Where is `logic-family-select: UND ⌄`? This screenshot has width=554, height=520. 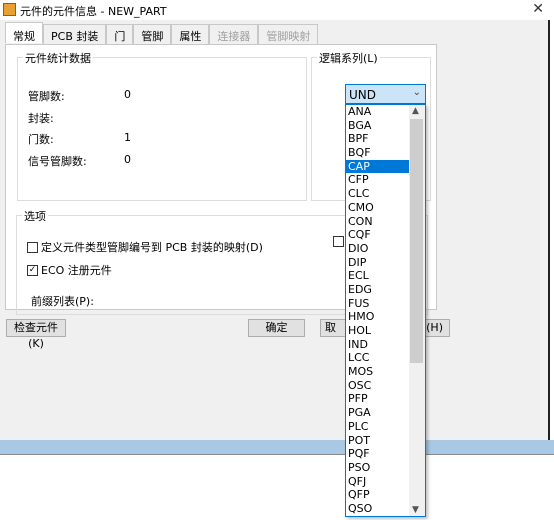
logic-family-select: UND ⌄ is located at coordinates (385, 94).